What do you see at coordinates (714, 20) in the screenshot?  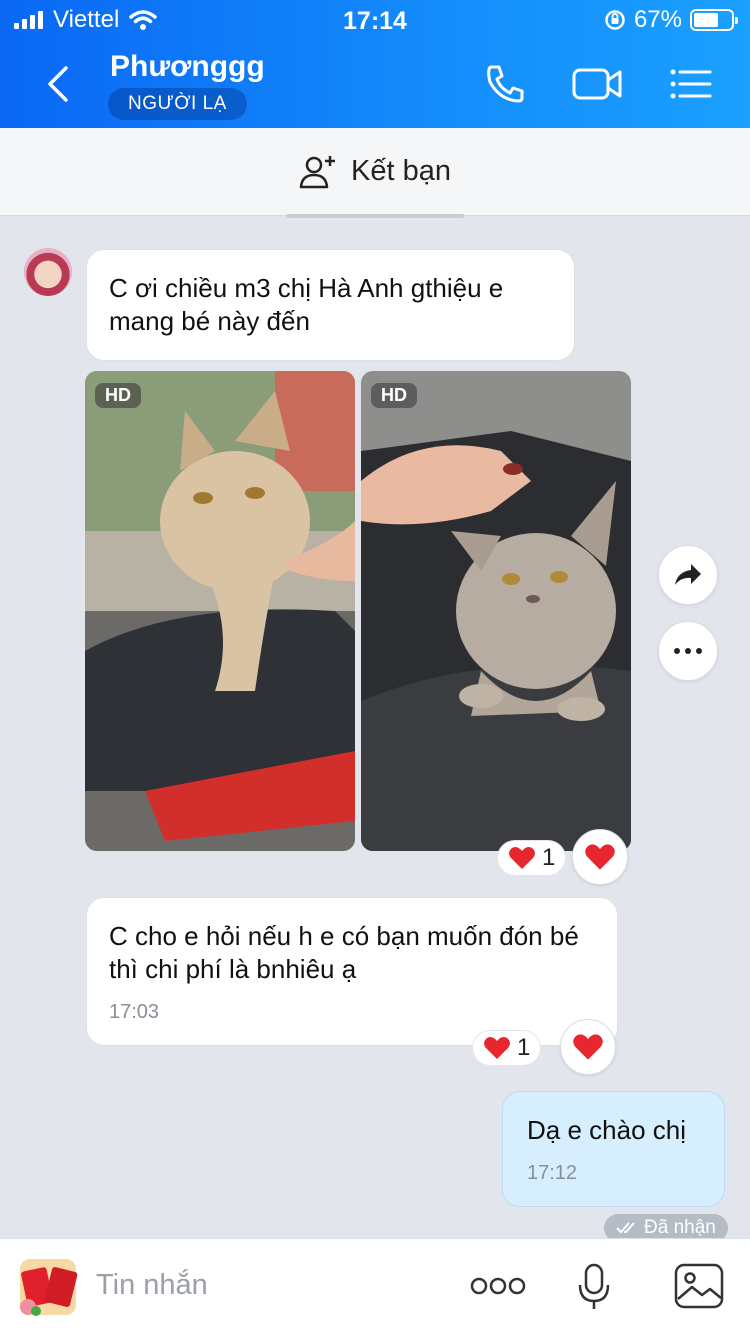 I see `battery-icon` at bounding box center [714, 20].